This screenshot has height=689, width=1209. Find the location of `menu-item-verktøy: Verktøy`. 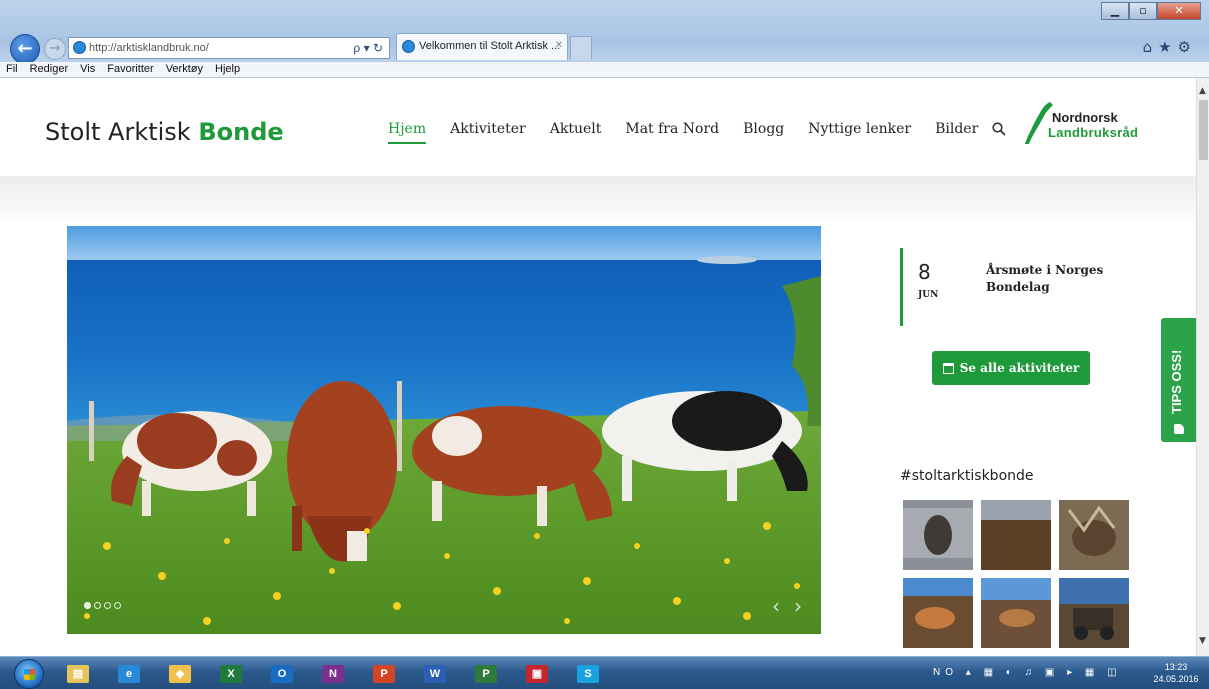

menu-item-verktøy: Verktøy is located at coordinates (184, 69).